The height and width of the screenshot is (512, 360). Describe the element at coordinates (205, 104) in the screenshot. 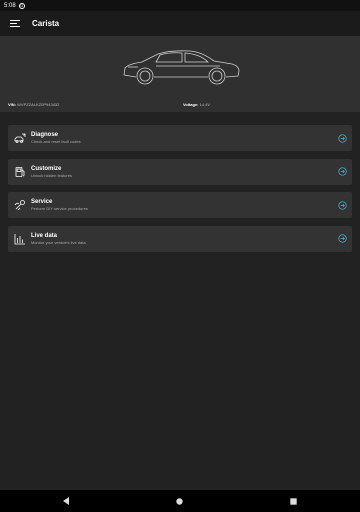

I see `voltage-value: 14.4V` at that location.